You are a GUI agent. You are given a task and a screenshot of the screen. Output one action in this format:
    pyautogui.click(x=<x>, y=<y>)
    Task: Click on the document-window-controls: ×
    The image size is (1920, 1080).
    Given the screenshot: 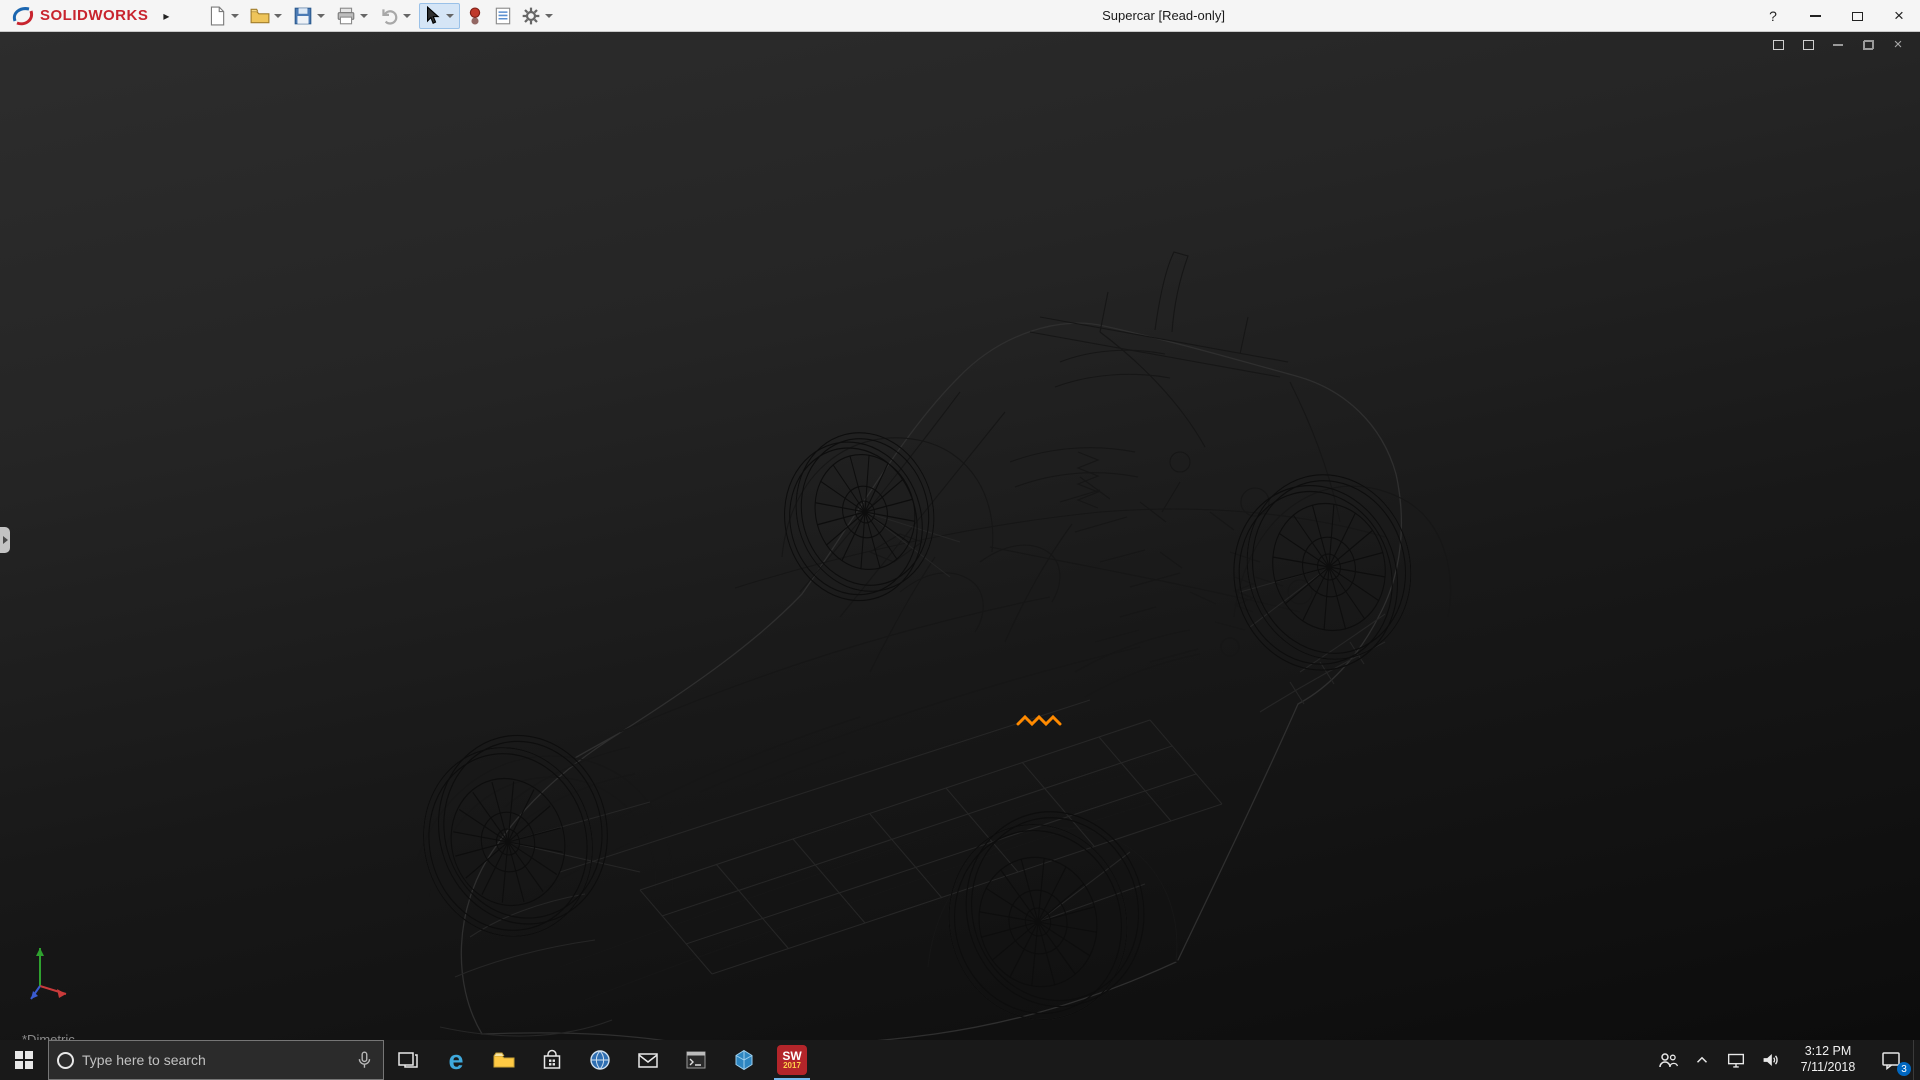 What is the action you would take?
    pyautogui.click(x=1838, y=44)
    